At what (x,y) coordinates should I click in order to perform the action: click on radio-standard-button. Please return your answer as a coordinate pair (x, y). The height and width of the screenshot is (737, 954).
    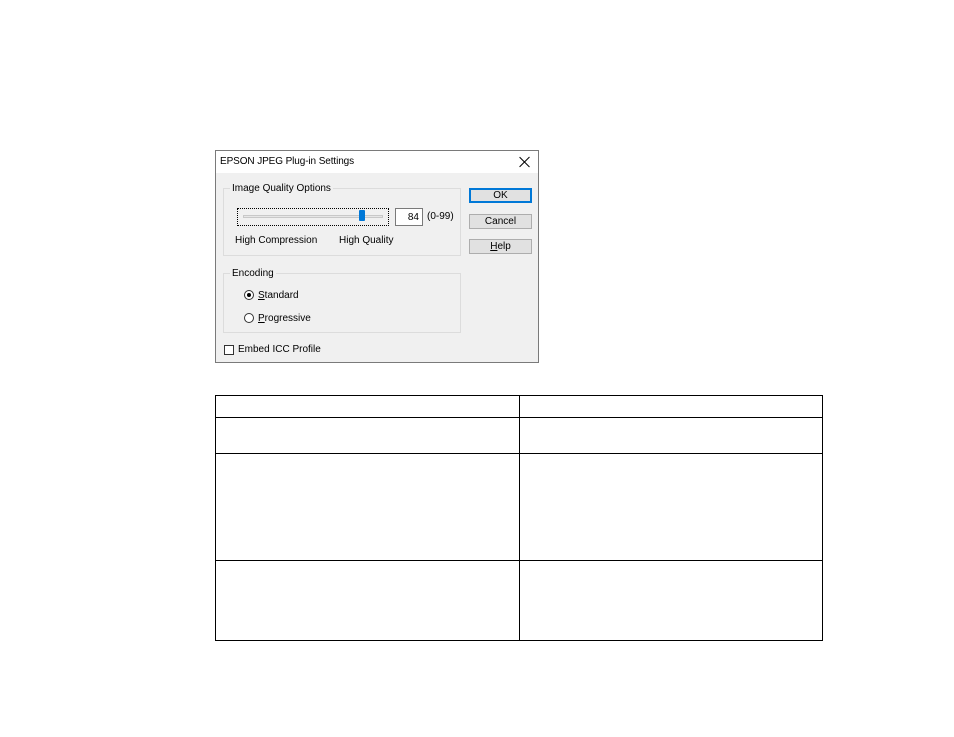
    Looking at the image, I should click on (249, 295).